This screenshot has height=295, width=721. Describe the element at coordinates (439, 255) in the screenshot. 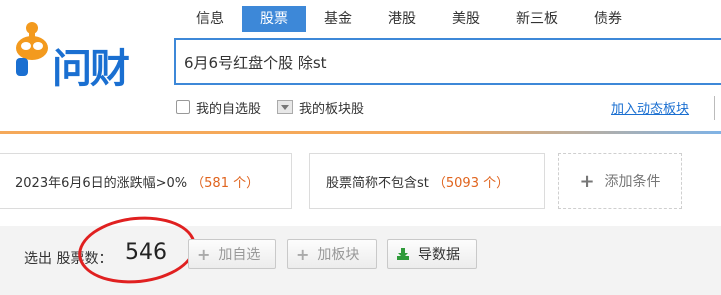

I see `export-data-label: 导数据` at that location.